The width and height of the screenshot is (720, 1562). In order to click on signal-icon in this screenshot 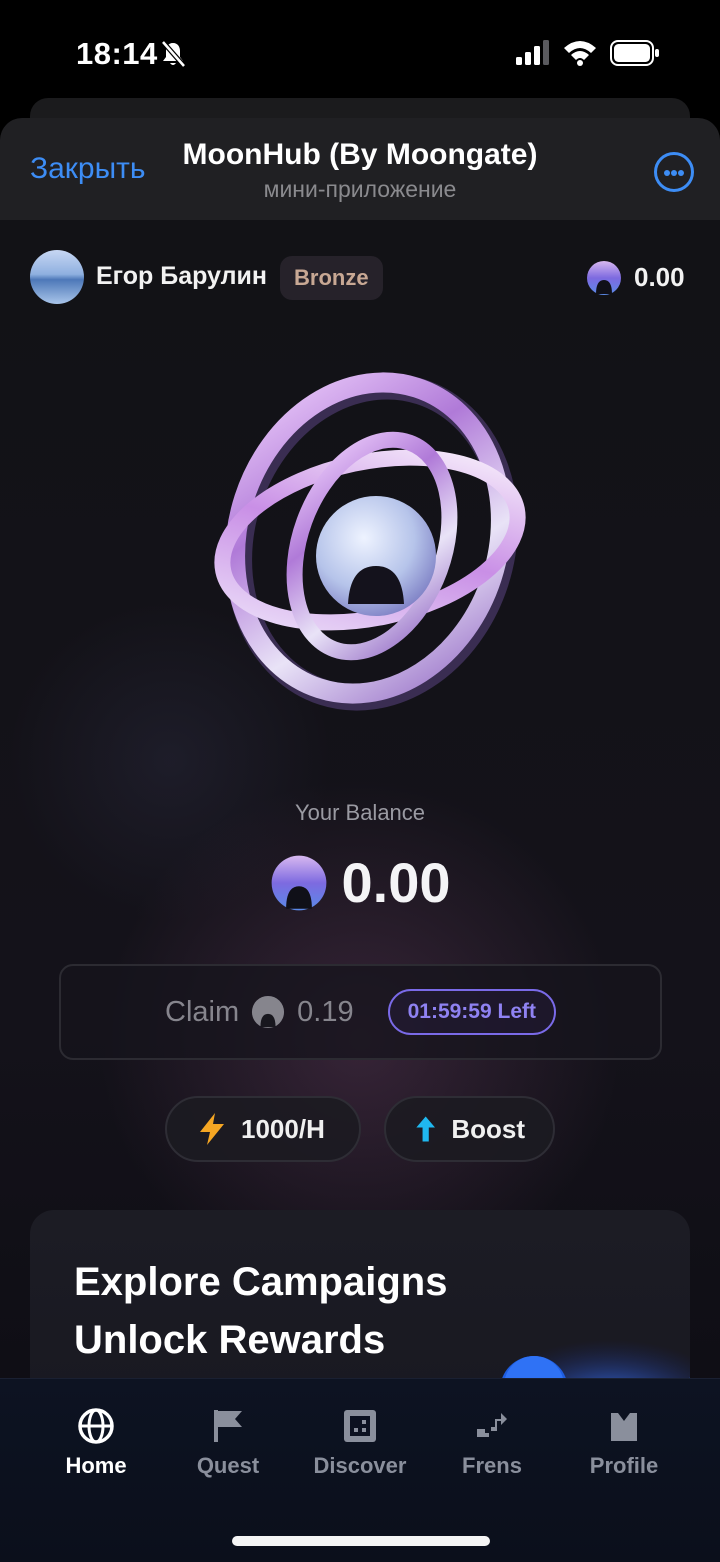, I will do `click(532, 52)`.